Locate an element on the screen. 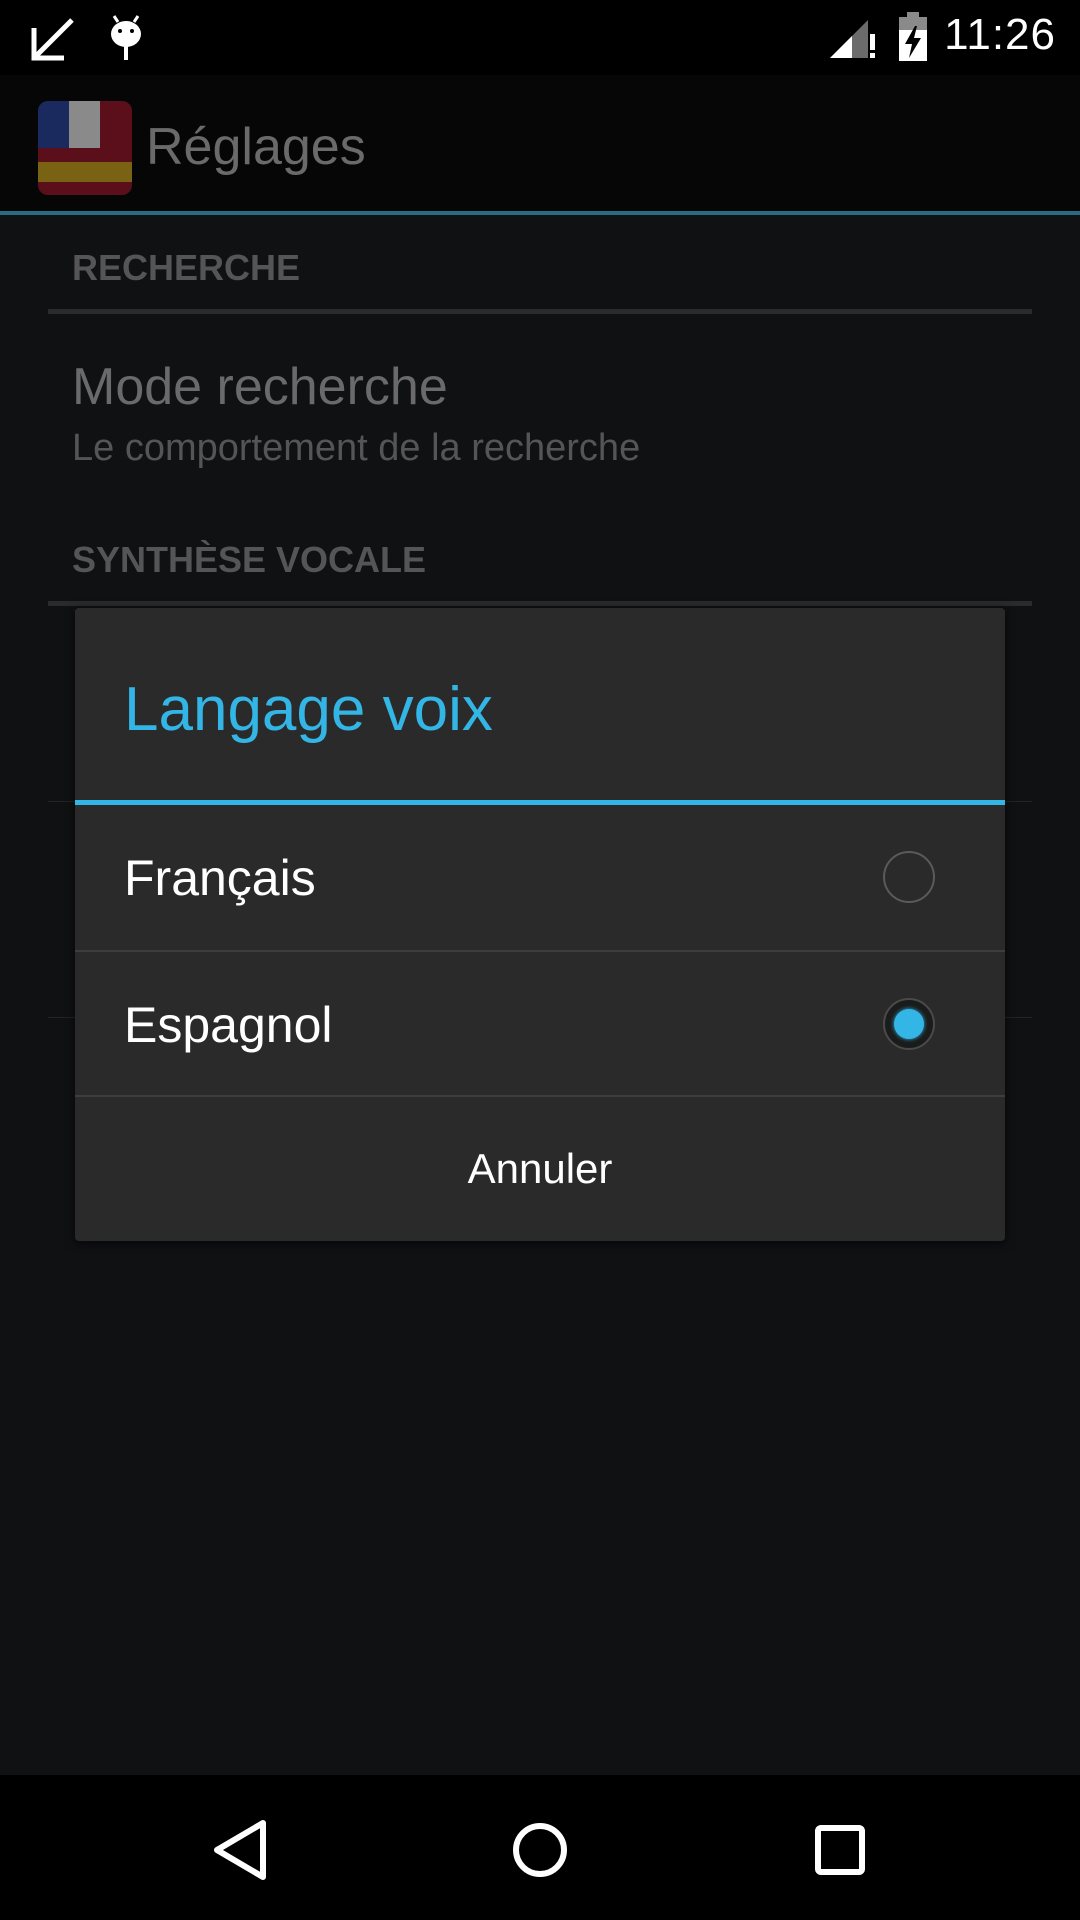 The height and width of the screenshot is (1920, 1080). pref-mode-title: Mode recherche is located at coordinates (260, 387).